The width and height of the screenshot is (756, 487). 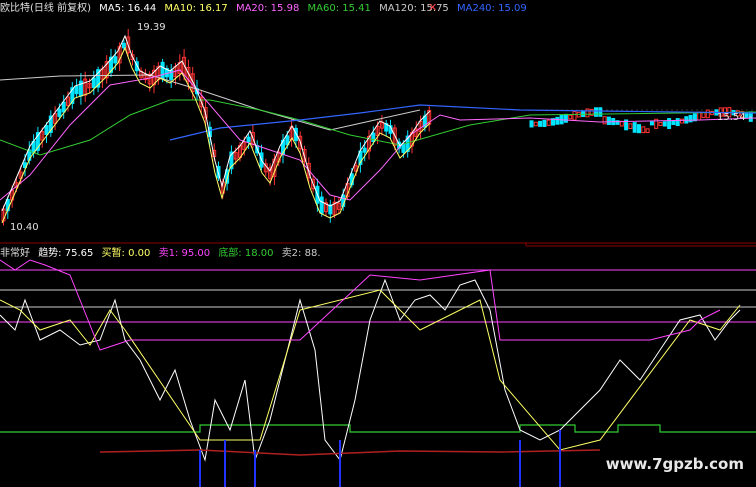 What do you see at coordinates (736, 117) in the screenshot?
I see `right-price-label: 15.54 - 1` at bounding box center [736, 117].